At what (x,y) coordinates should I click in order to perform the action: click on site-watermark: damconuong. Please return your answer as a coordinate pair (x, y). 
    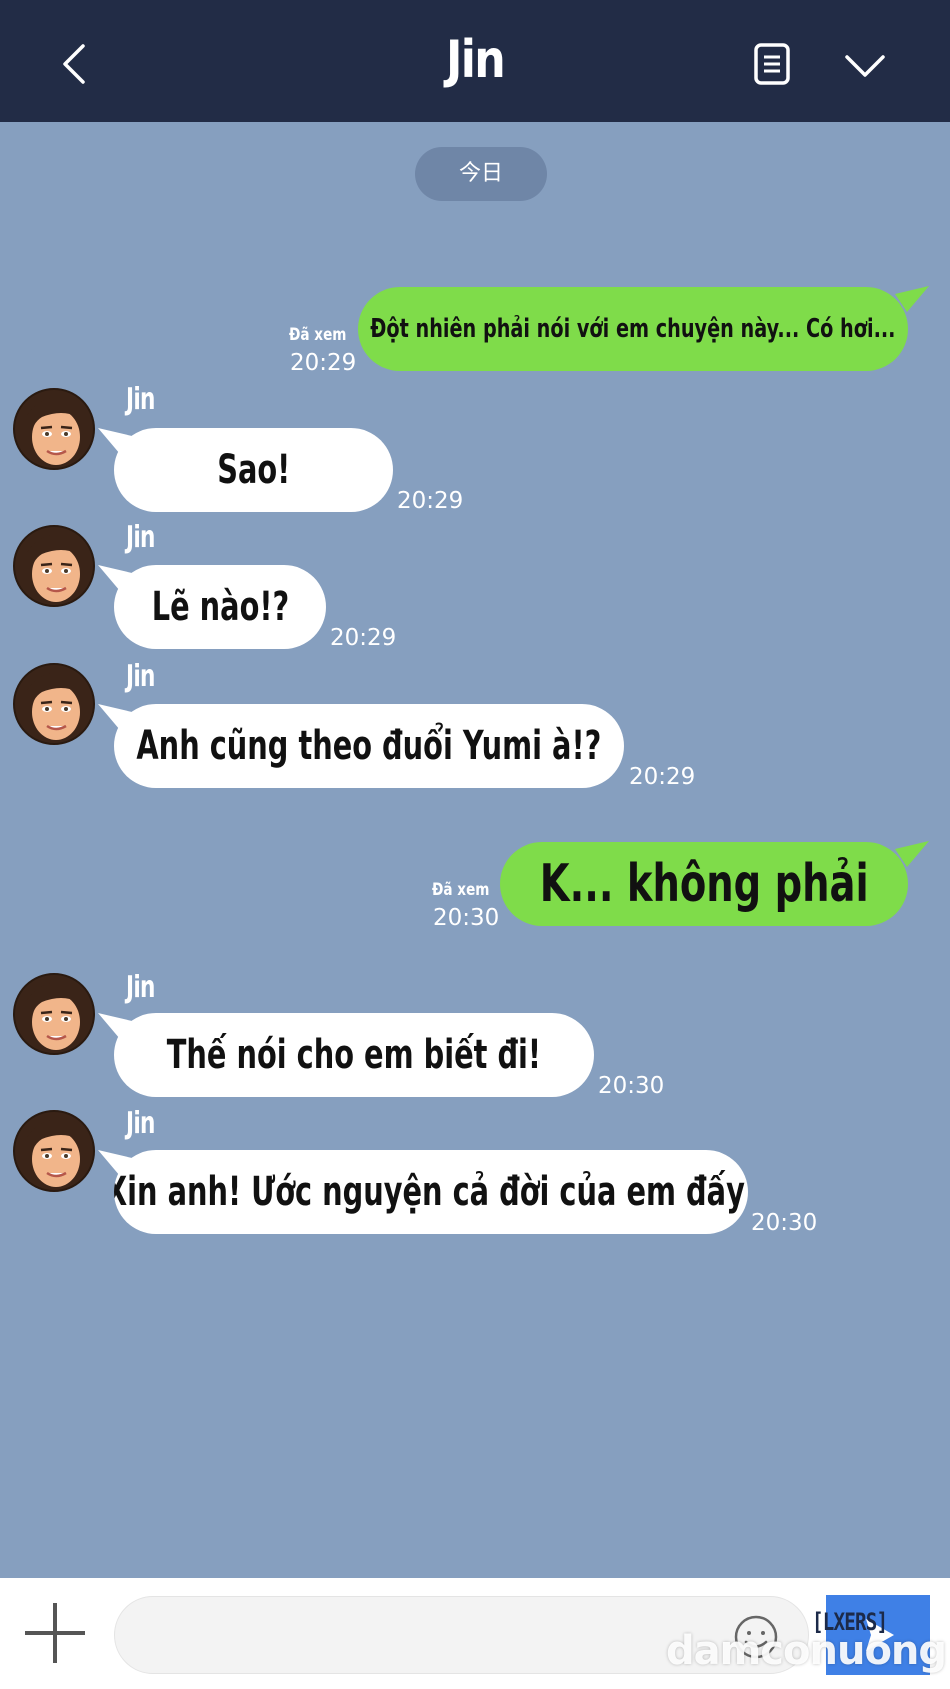
    Looking at the image, I should click on (806, 1651).